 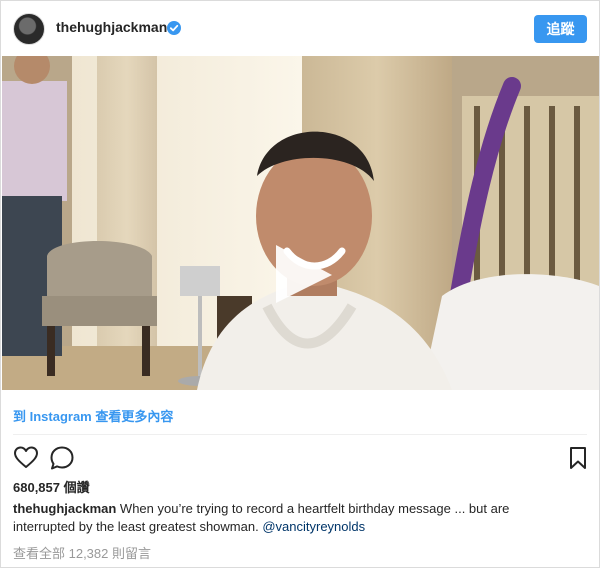 I want to click on like-count: 680,857 個讚, so click(x=51, y=486).